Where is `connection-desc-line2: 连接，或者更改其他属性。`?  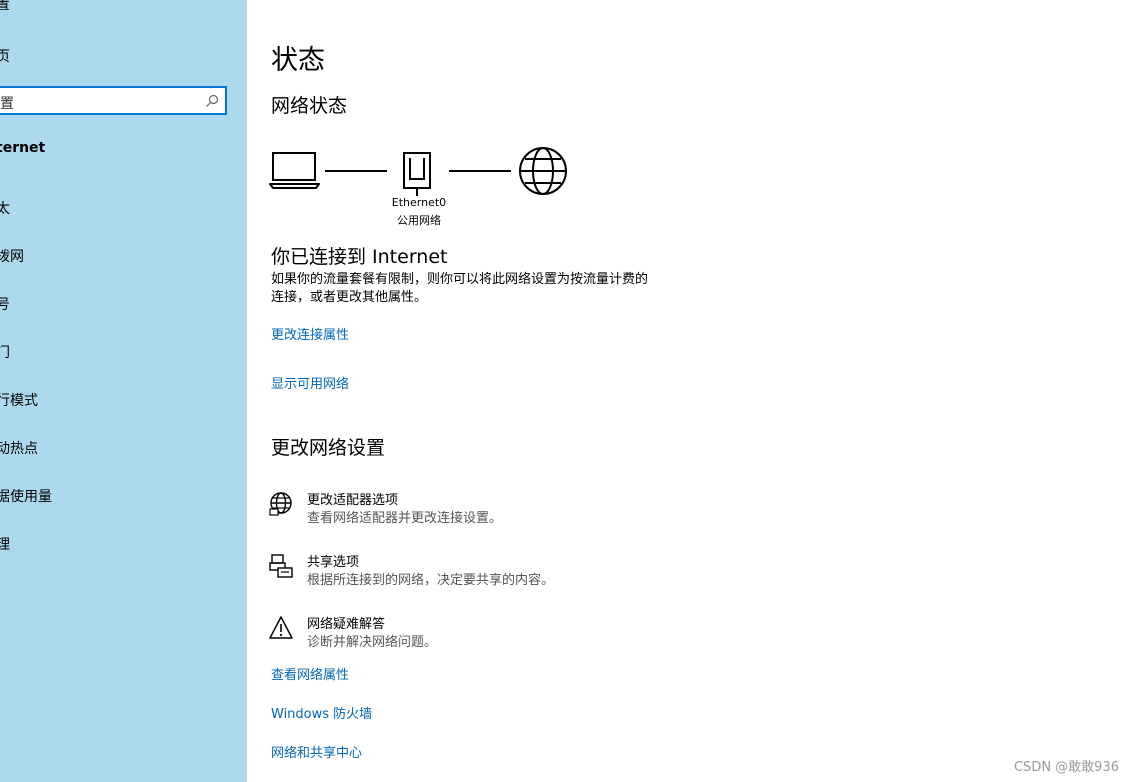 connection-desc-line2: 连接，或者更改其他属性。 is located at coordinates (349, 297).